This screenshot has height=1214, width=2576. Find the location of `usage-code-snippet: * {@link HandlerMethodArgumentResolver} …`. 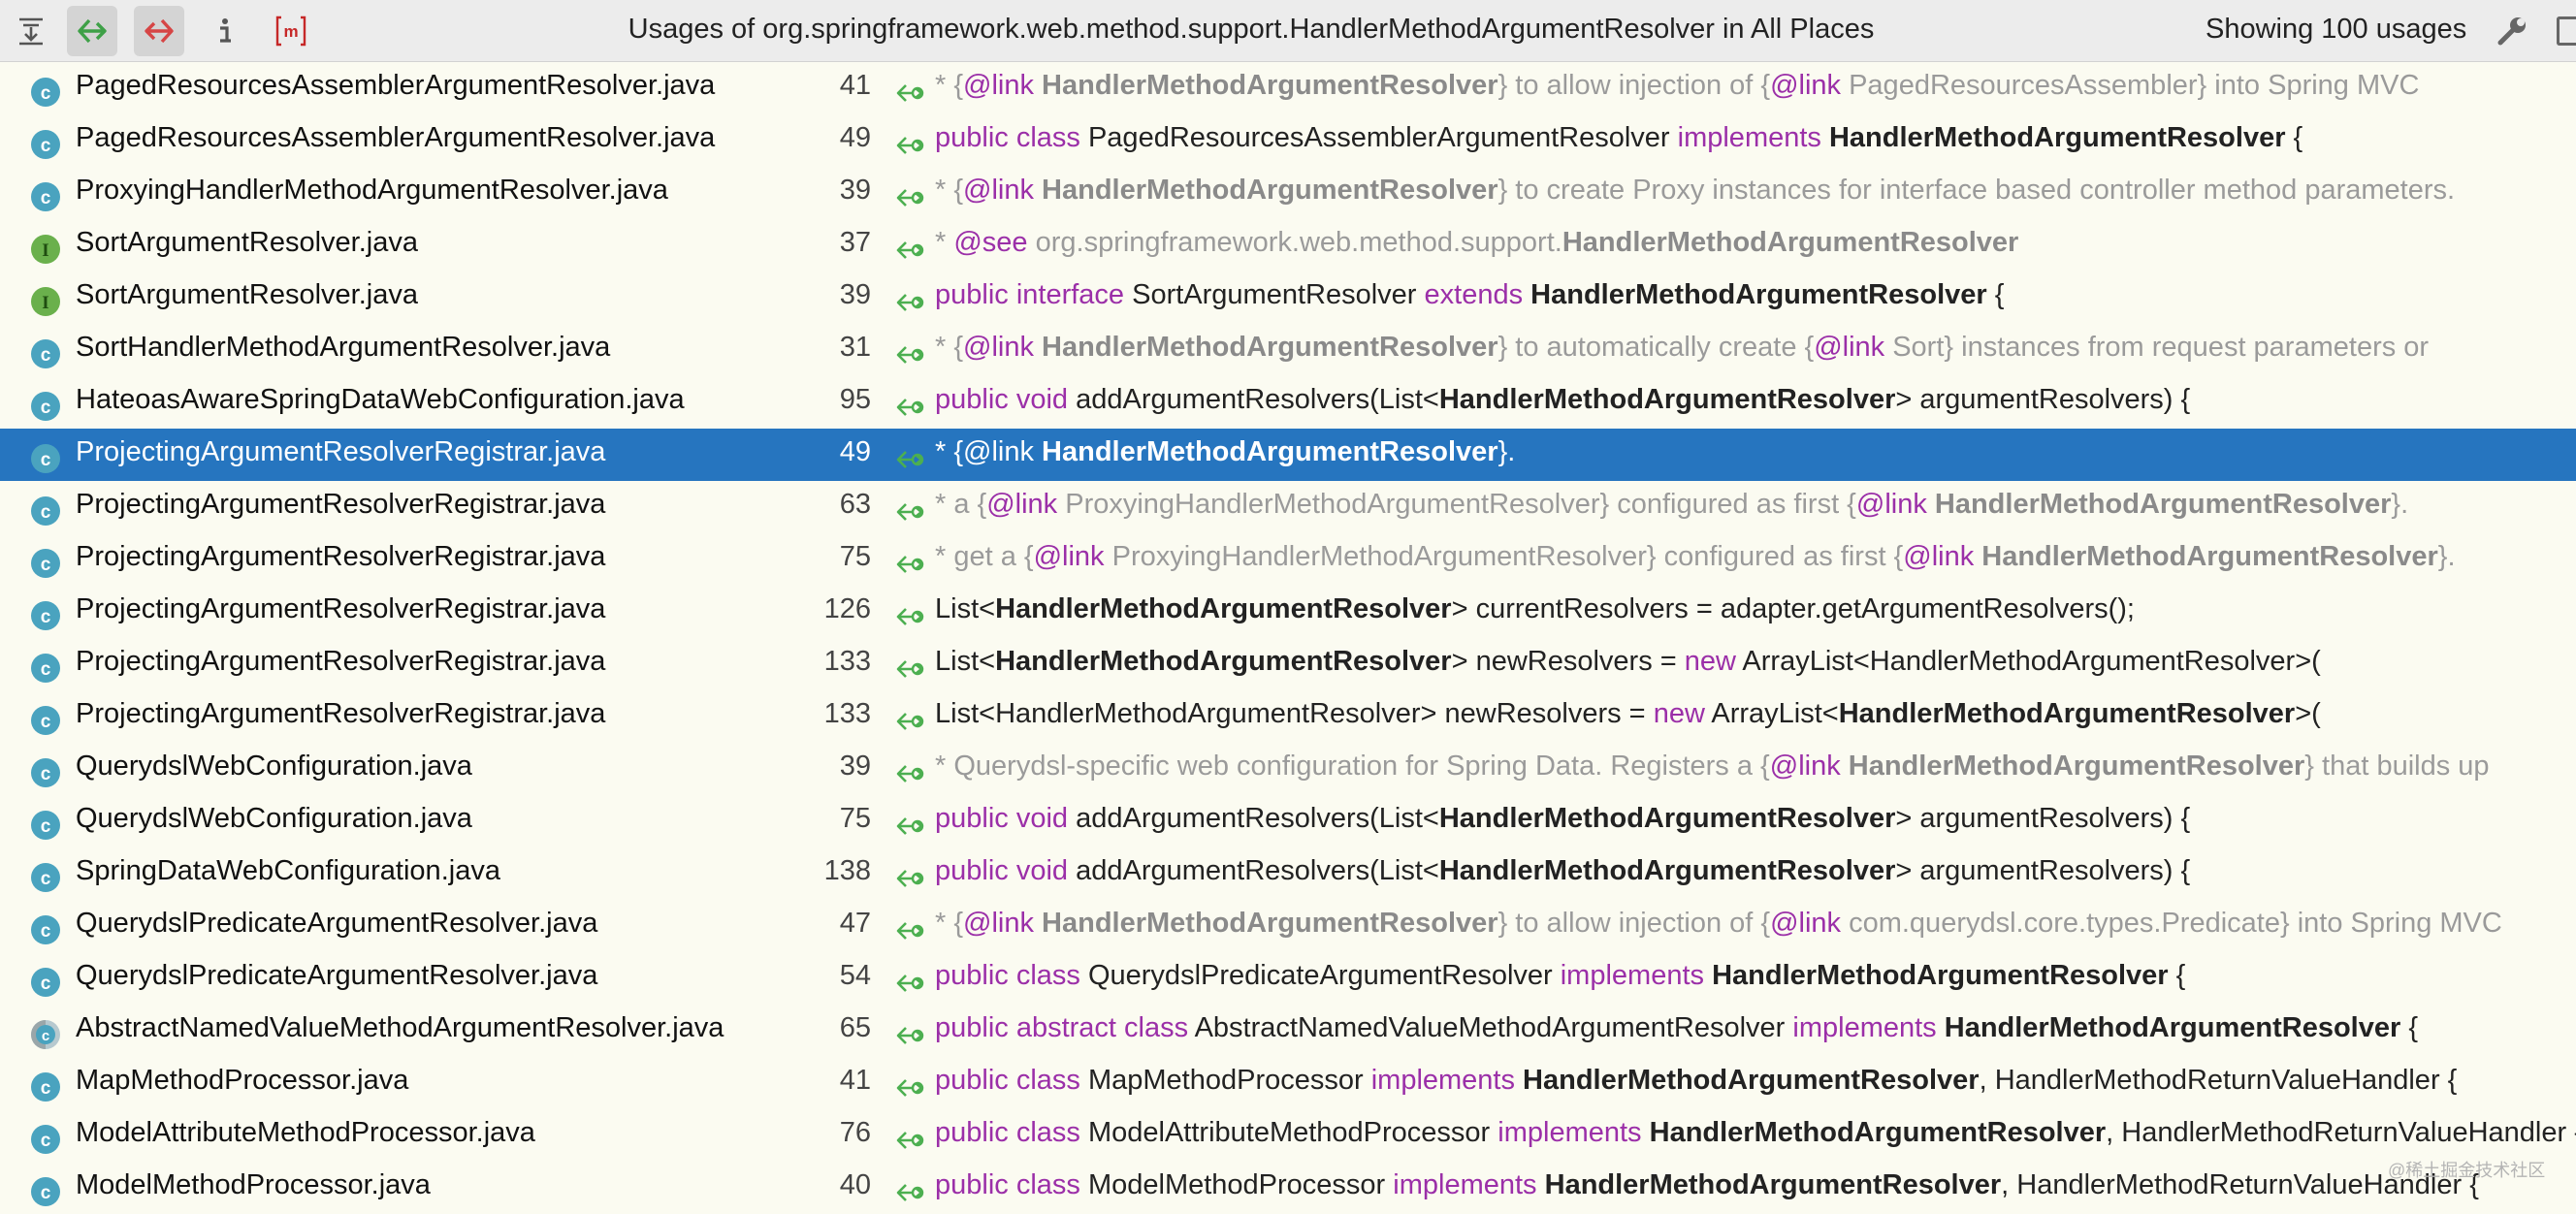

usage-code-snippet: * {@link HandlerMethodArgumentResolver} … is located at coordinates (1682, 350).